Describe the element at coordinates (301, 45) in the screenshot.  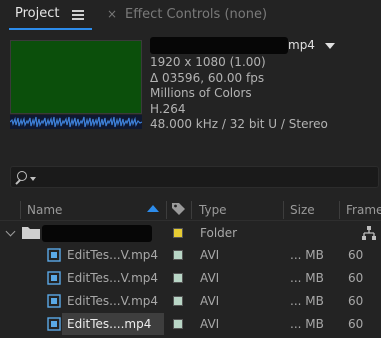
I see `asset-name-suffix: mp4` at that location.